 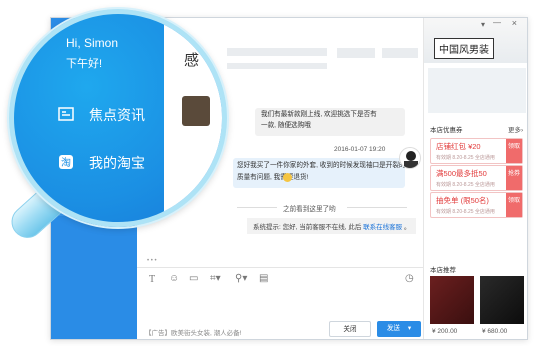 What do you see at coordinates (497, 22) in the screenshot?
I see `minimize-button: —` at bounding box center [497, 22].